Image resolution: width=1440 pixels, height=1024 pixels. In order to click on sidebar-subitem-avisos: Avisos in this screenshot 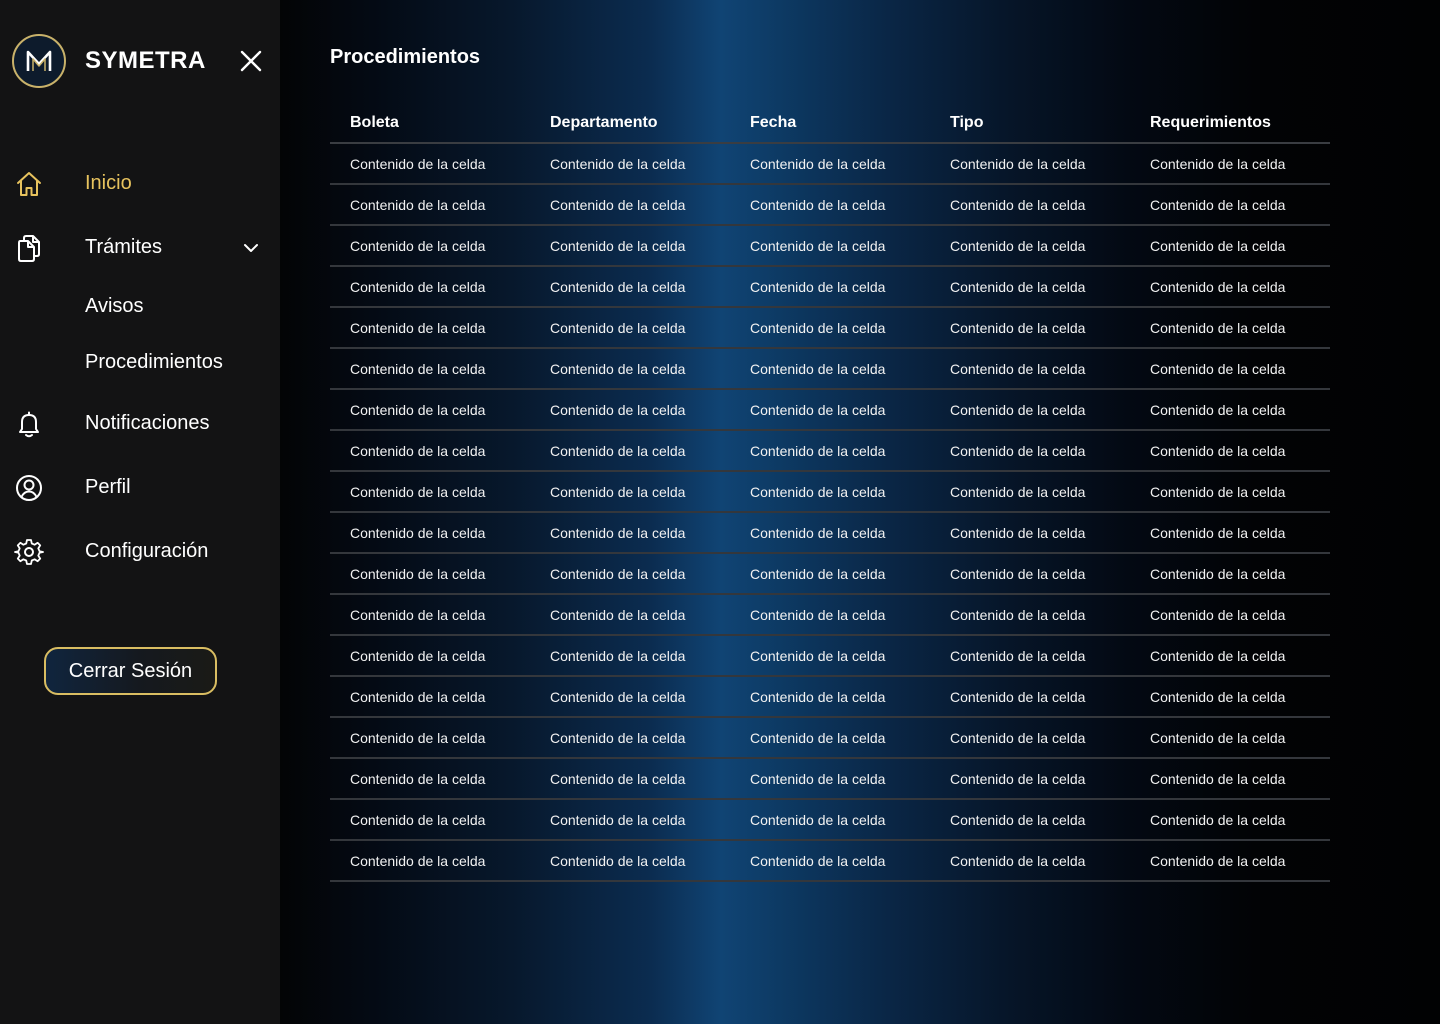, I will do `click(114, 306)`.